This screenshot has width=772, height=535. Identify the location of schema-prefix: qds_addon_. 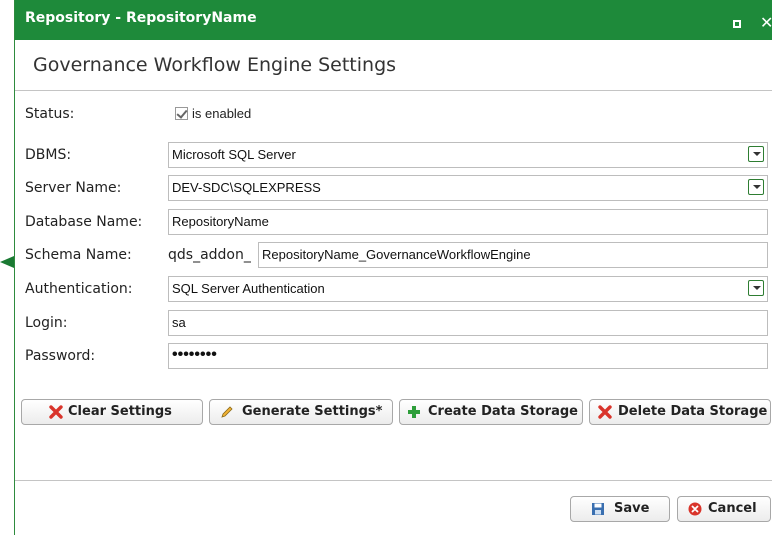
(209, 255).